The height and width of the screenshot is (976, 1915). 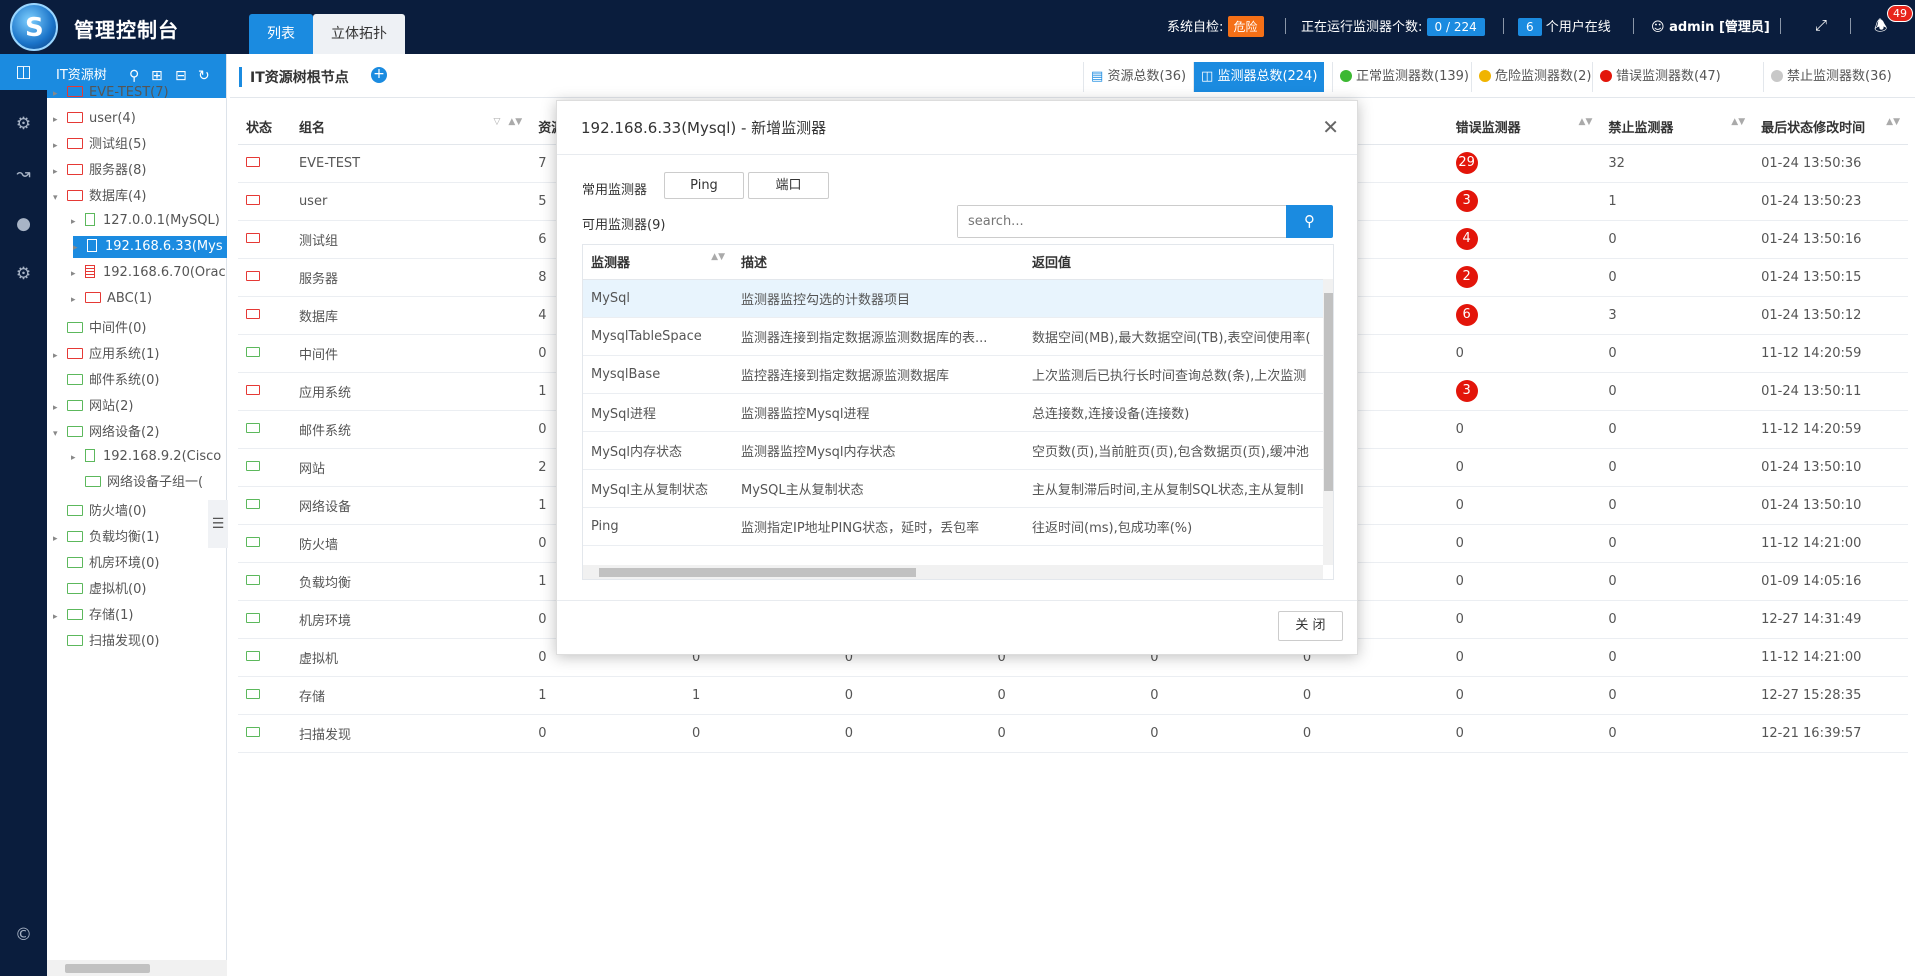 What do you see at coordinates (878, 374) in the screenshot?
I see `monitor-desc-cell: 监控器连接到指定数据源监测数据库` at bounding box center [878, 374].